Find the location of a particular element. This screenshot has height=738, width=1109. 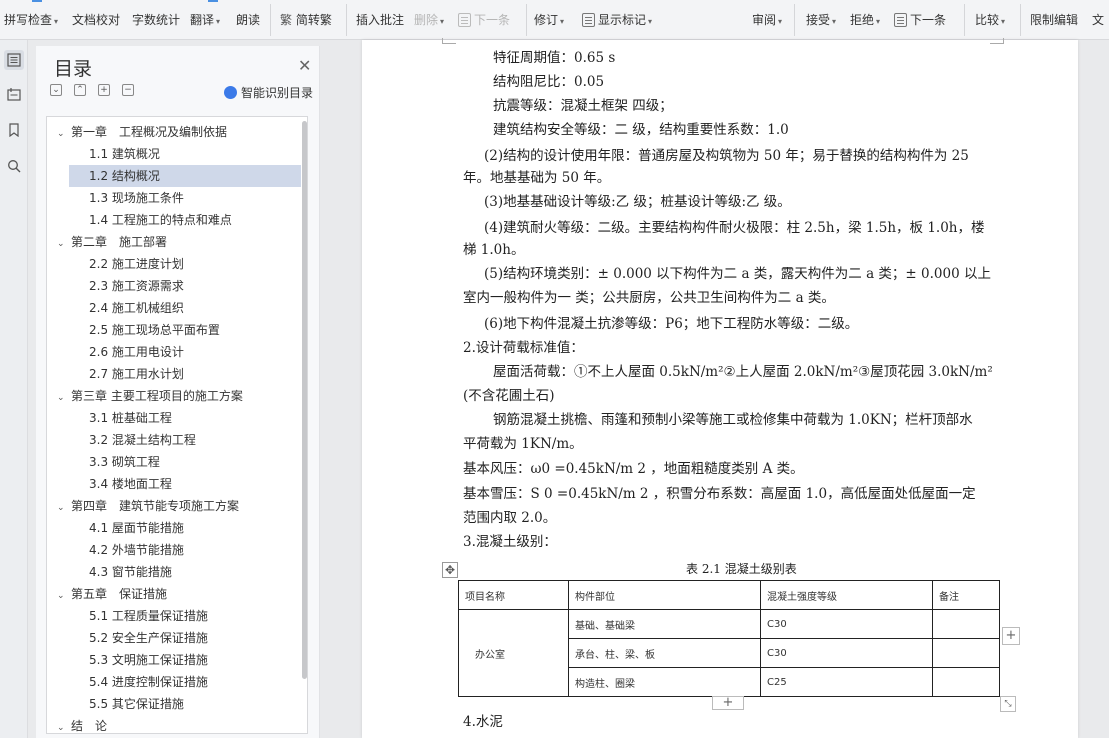

toc-chapter-item: ⌄ 第四章 建筑节能专项施工方案 is located at coordinates (173, 506).